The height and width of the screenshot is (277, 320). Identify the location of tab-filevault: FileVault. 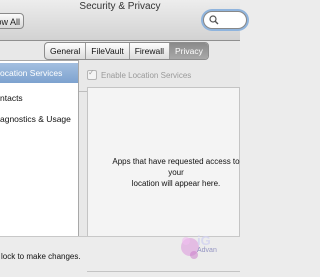
(108, 51).